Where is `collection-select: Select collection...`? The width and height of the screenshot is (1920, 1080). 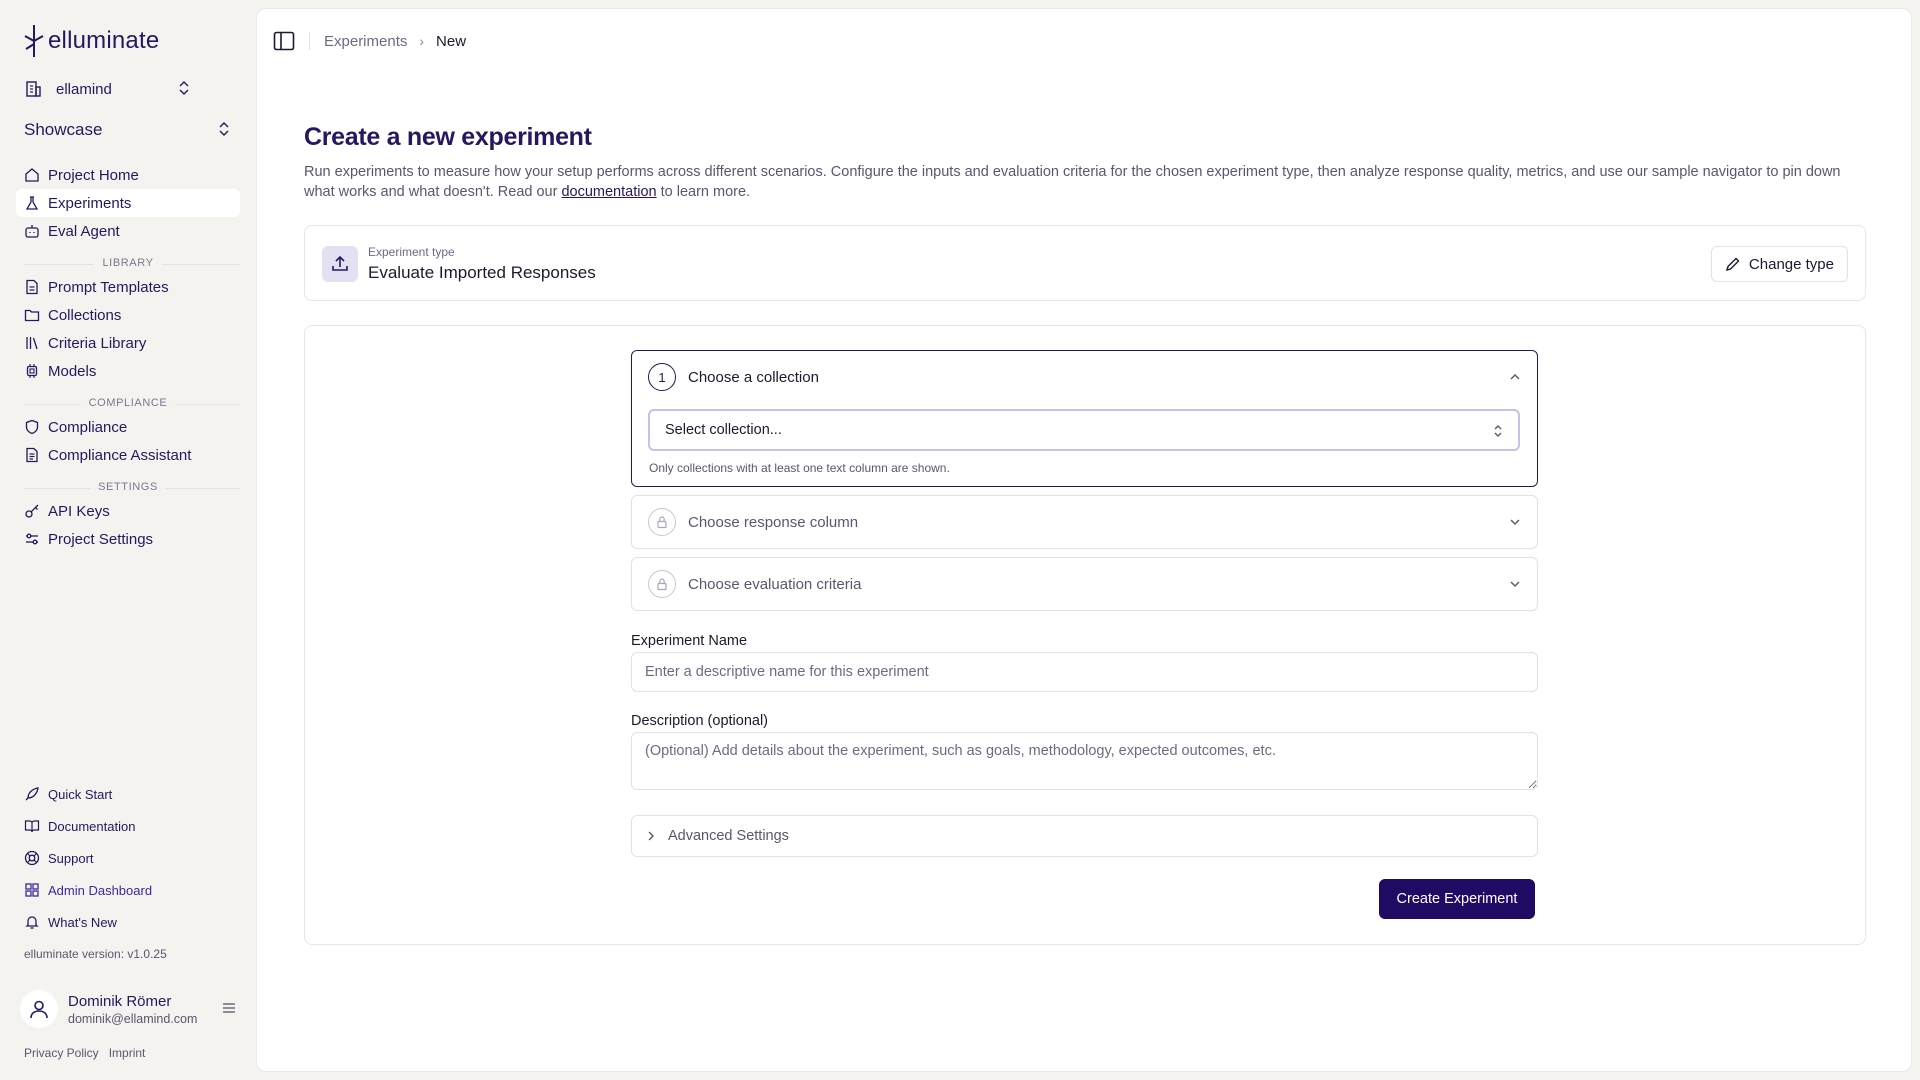
collection-select: Select collection... is located at coordinates (1084, 430).